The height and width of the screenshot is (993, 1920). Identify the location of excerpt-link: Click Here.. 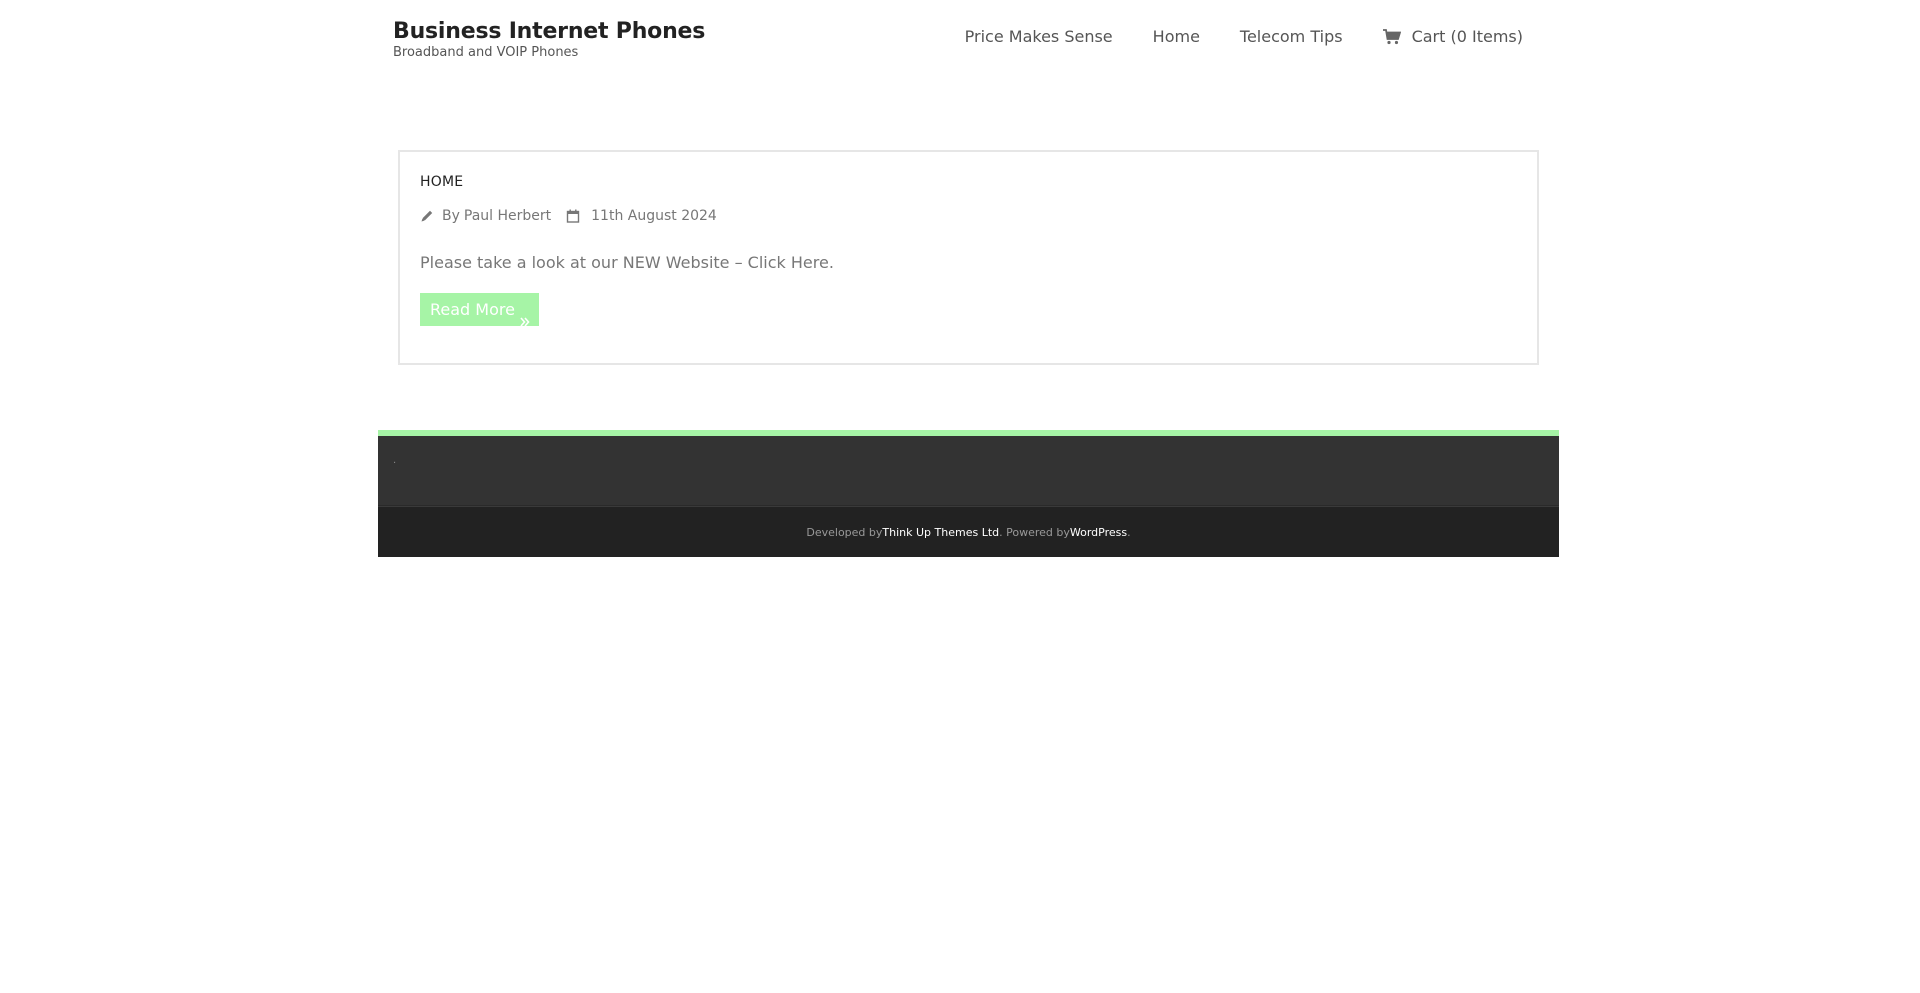
(791, 262).